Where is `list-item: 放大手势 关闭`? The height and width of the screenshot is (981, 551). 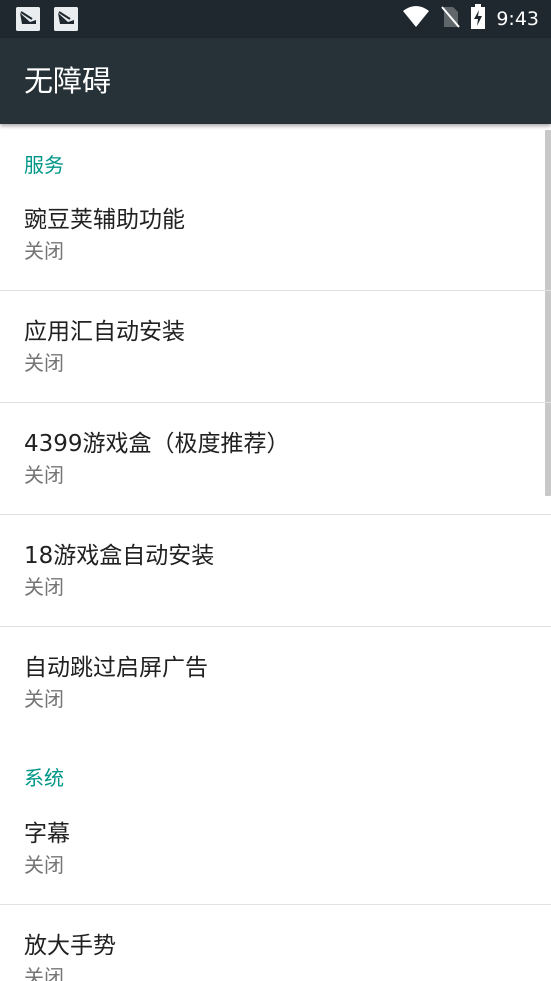
list-item: 放大手势 关闭 is located at coordinates (275, 943).